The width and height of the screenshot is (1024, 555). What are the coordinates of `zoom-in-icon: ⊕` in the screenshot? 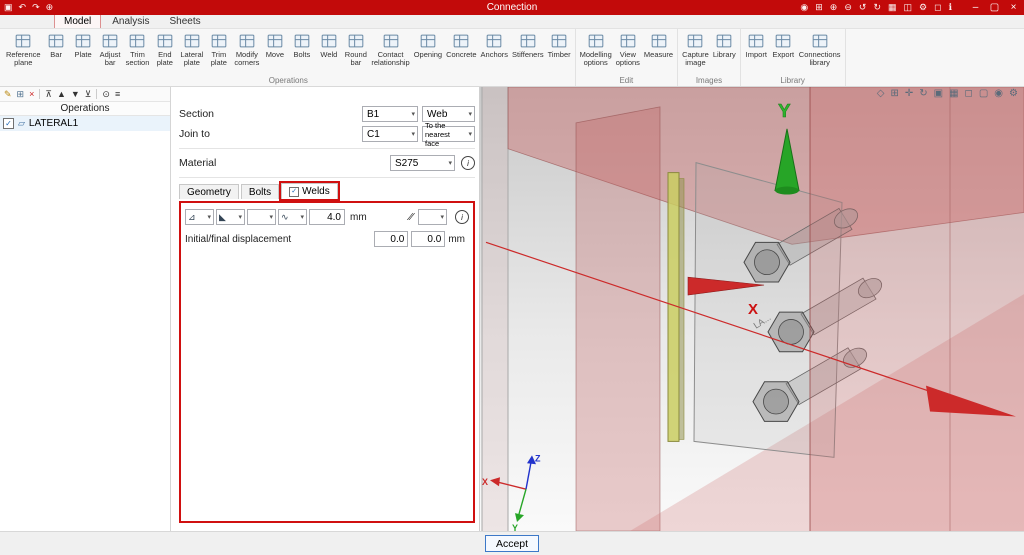 It's located at (834, 7).